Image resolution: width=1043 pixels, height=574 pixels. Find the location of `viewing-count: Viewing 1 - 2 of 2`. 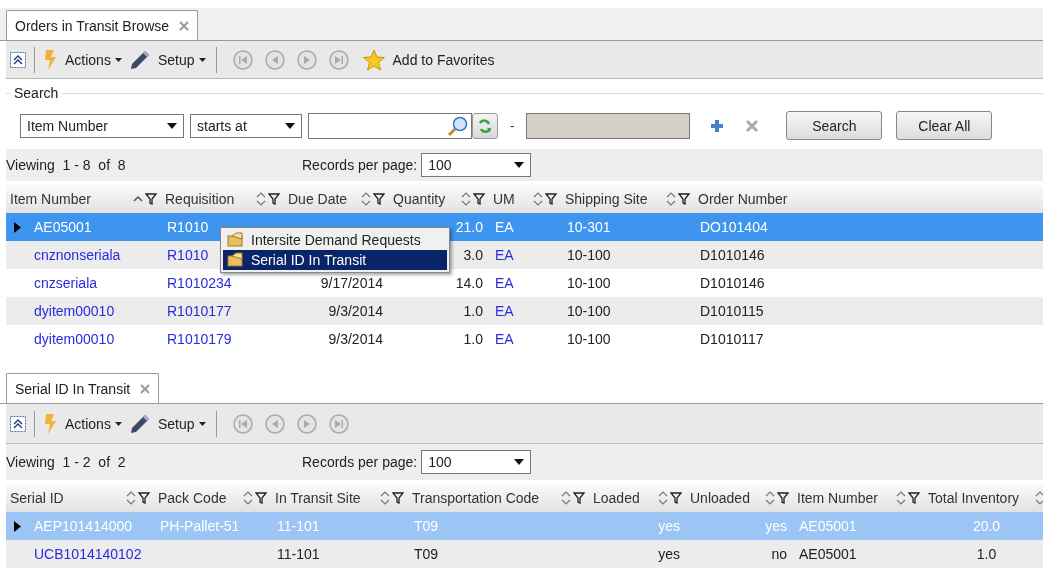

viewing-count: Viewing 1 - 2 of 2 is located at coordinates (66, 462).